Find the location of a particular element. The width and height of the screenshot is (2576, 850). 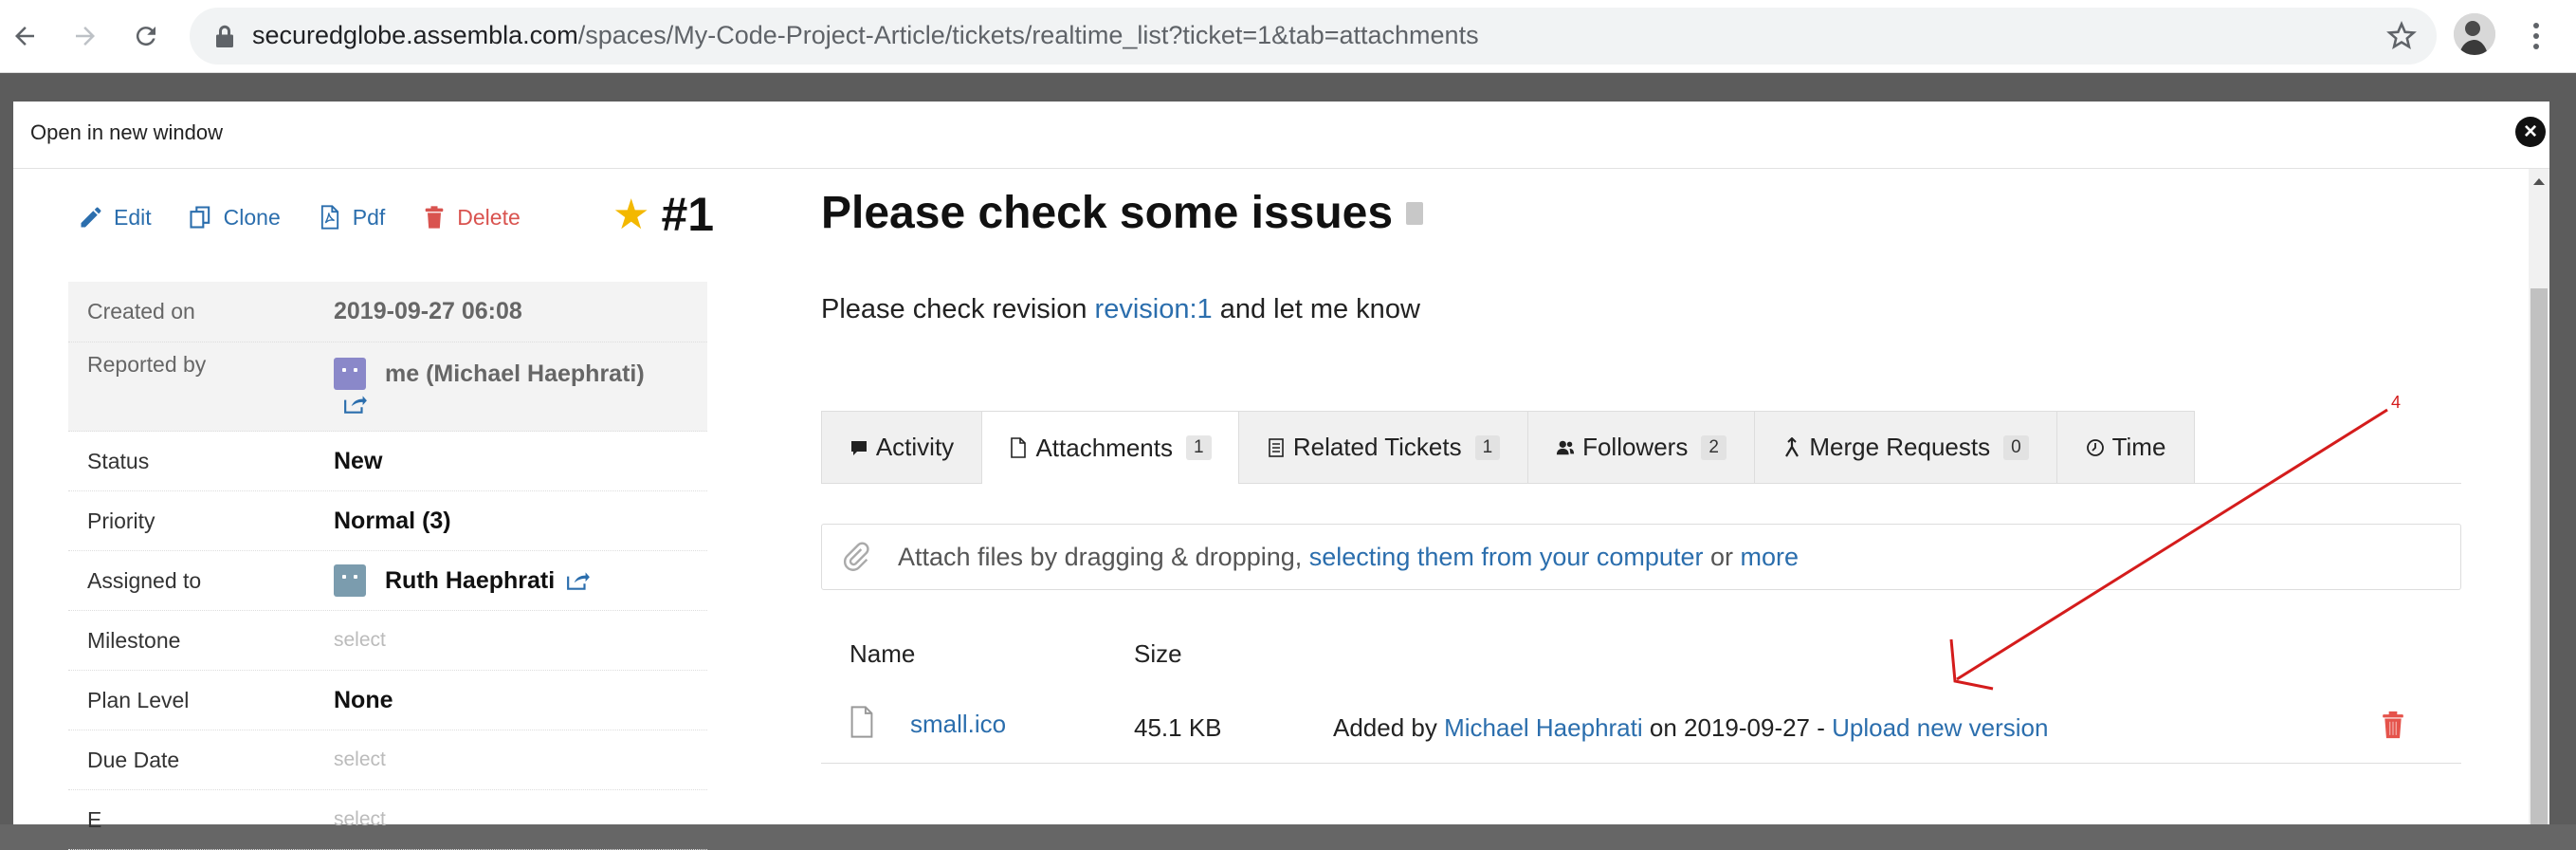

property-label: Priority is located at coordinates (121, 521).